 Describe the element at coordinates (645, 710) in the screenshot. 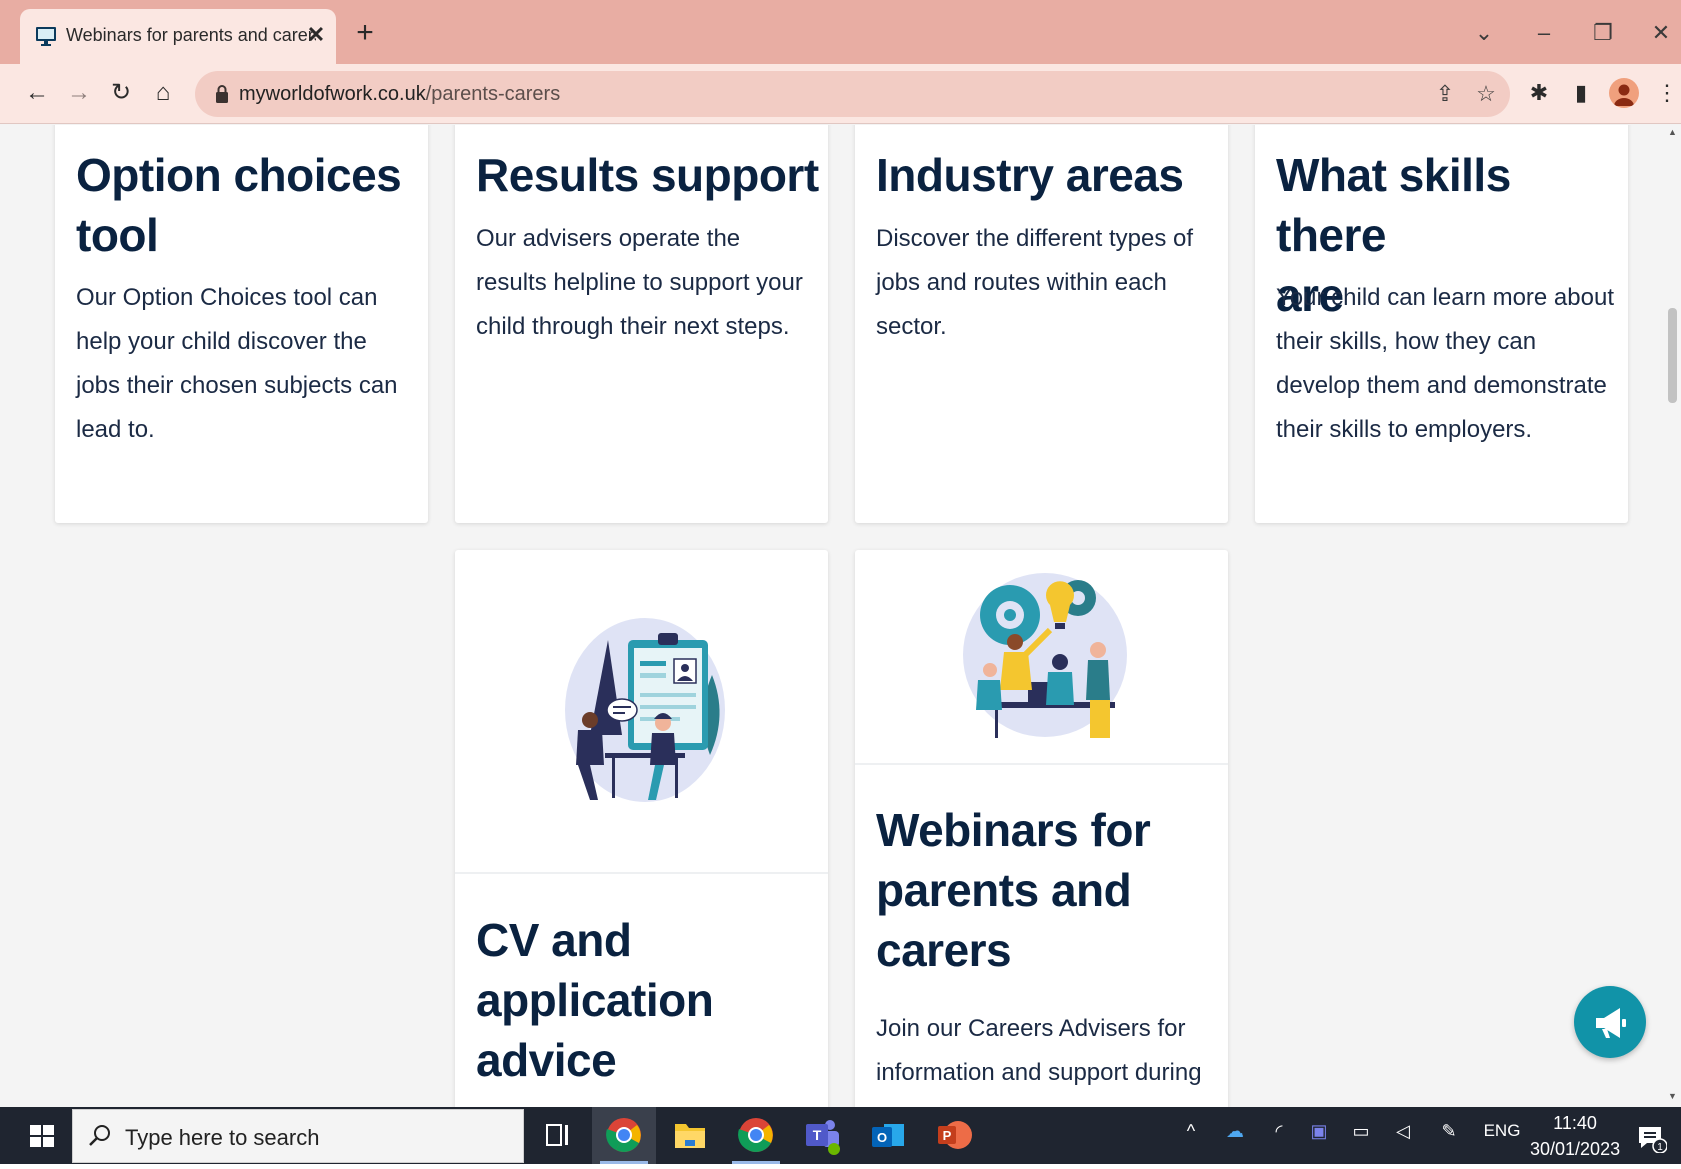

I see `cv-interview-illustration` at that location.